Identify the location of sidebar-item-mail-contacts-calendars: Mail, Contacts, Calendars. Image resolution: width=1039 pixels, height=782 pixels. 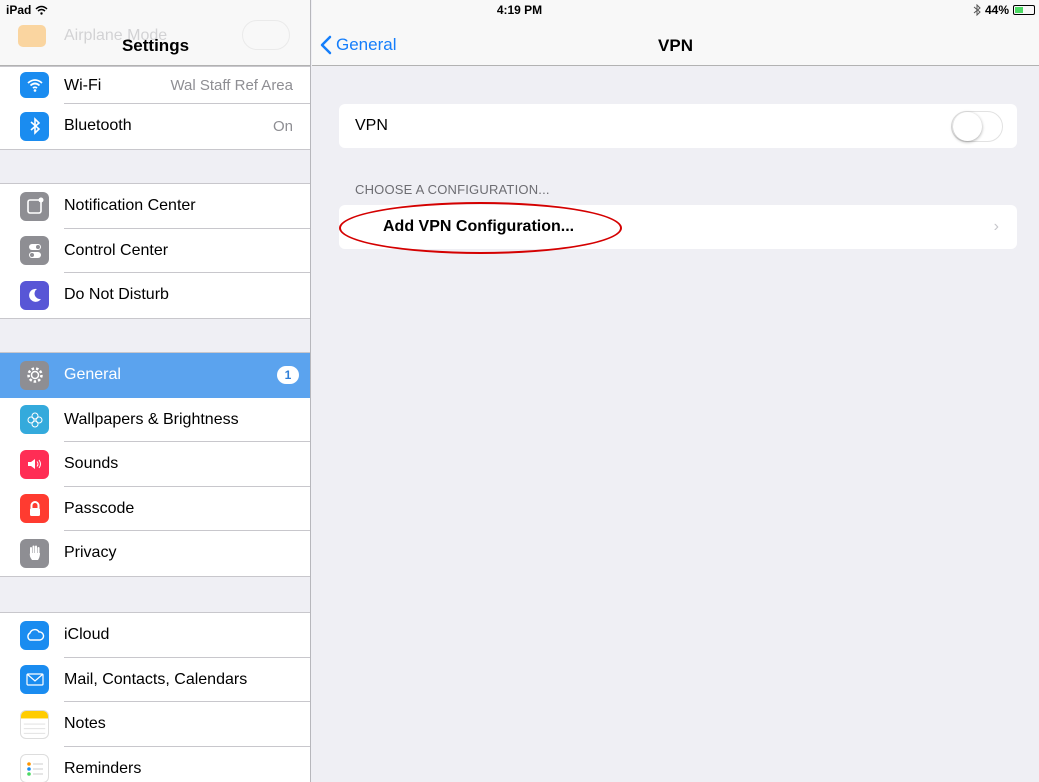
(155, 680).